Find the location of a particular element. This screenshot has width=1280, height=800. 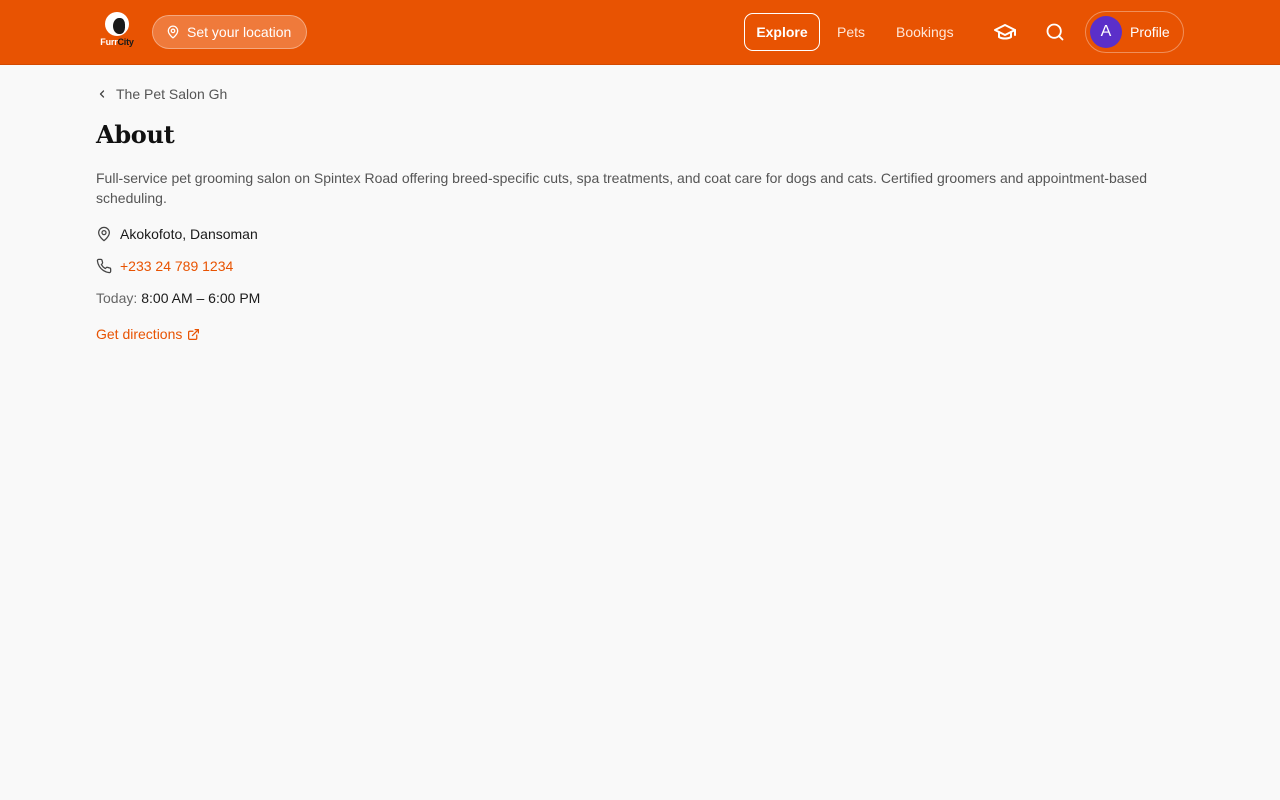

phone-row: +233 24 789 1234 is located at coordinates (164, 266).